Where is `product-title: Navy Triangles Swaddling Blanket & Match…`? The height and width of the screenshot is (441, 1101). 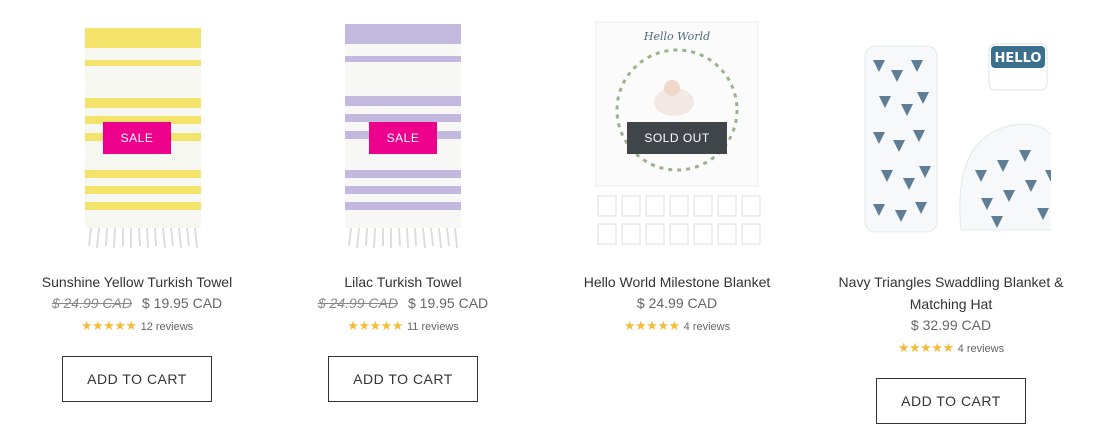
product-title: Navy Triangles Swaddling Blanket & Match… is located at coordinates (951, 293).